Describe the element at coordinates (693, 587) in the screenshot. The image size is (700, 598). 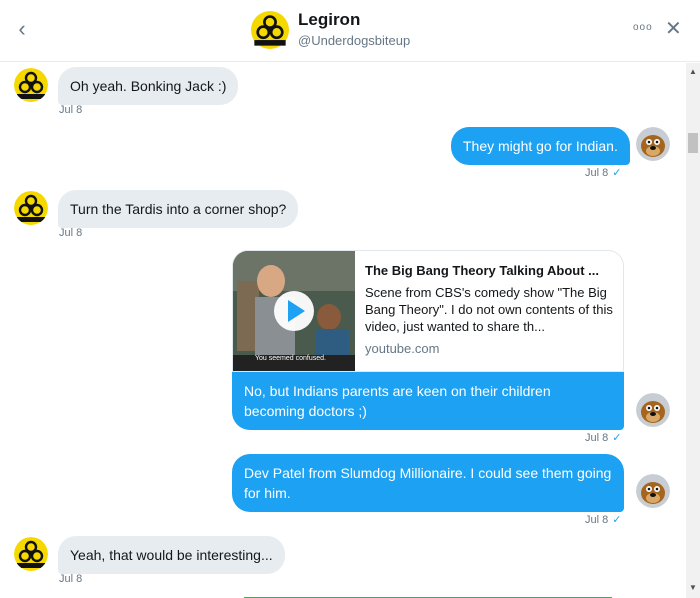
I see `scroll-down-icon: ▼` at that location.